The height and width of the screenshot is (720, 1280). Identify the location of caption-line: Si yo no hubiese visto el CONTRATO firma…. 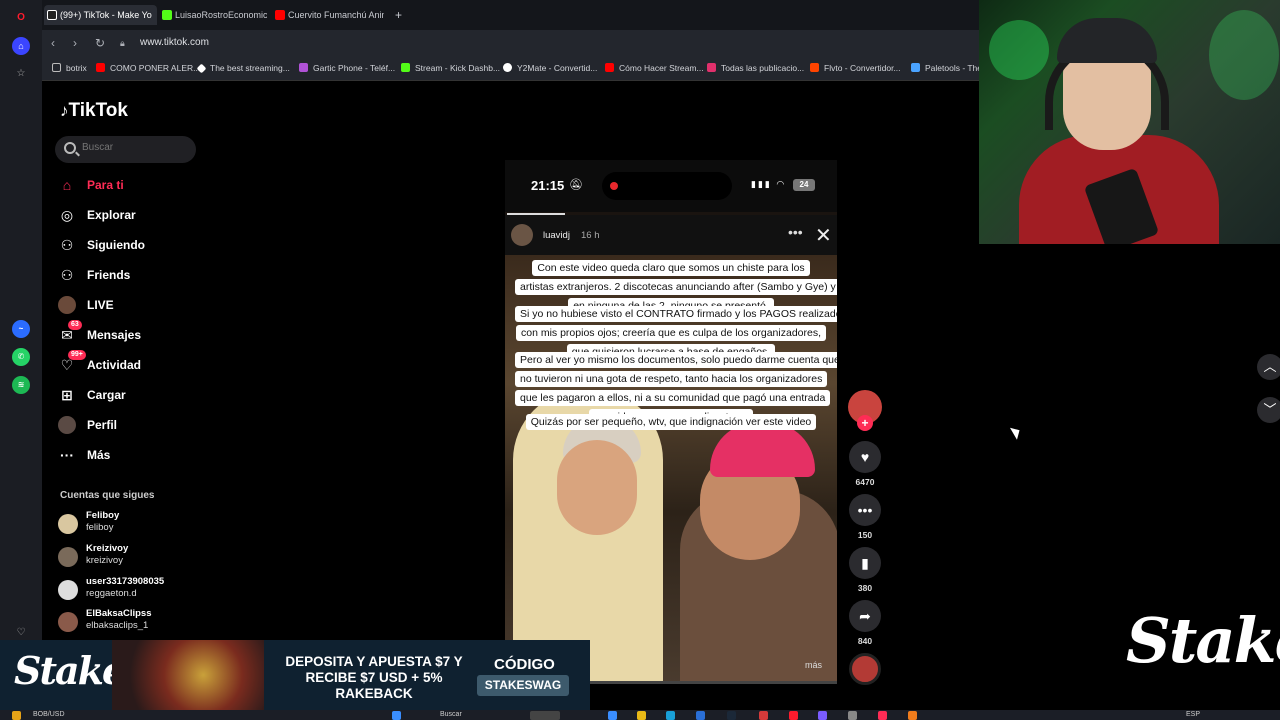
(676, 314).